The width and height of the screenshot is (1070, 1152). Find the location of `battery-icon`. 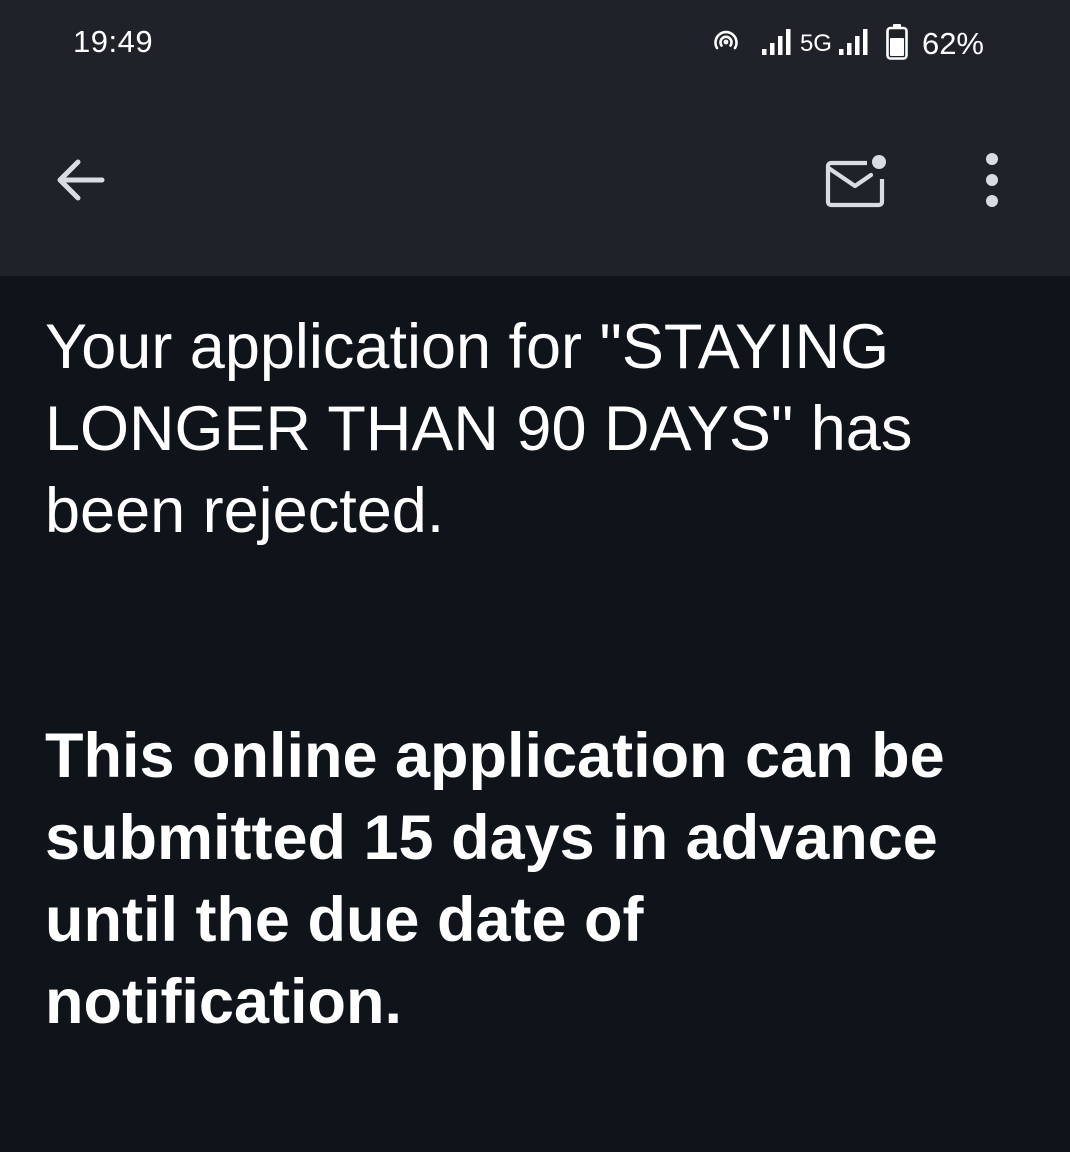

battery-icon is located at coordinates (897, 44).